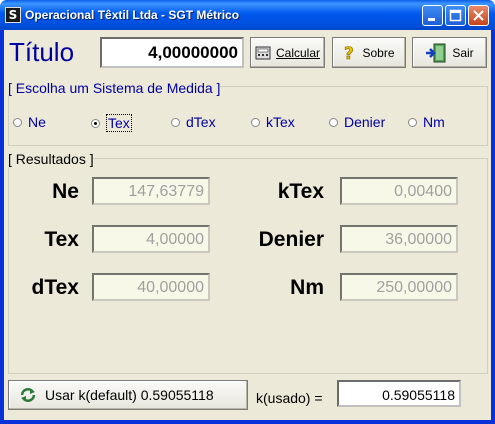  I want to click on usar-k-default-button: Usar k(default) 0.59055118, so click(128, 395).